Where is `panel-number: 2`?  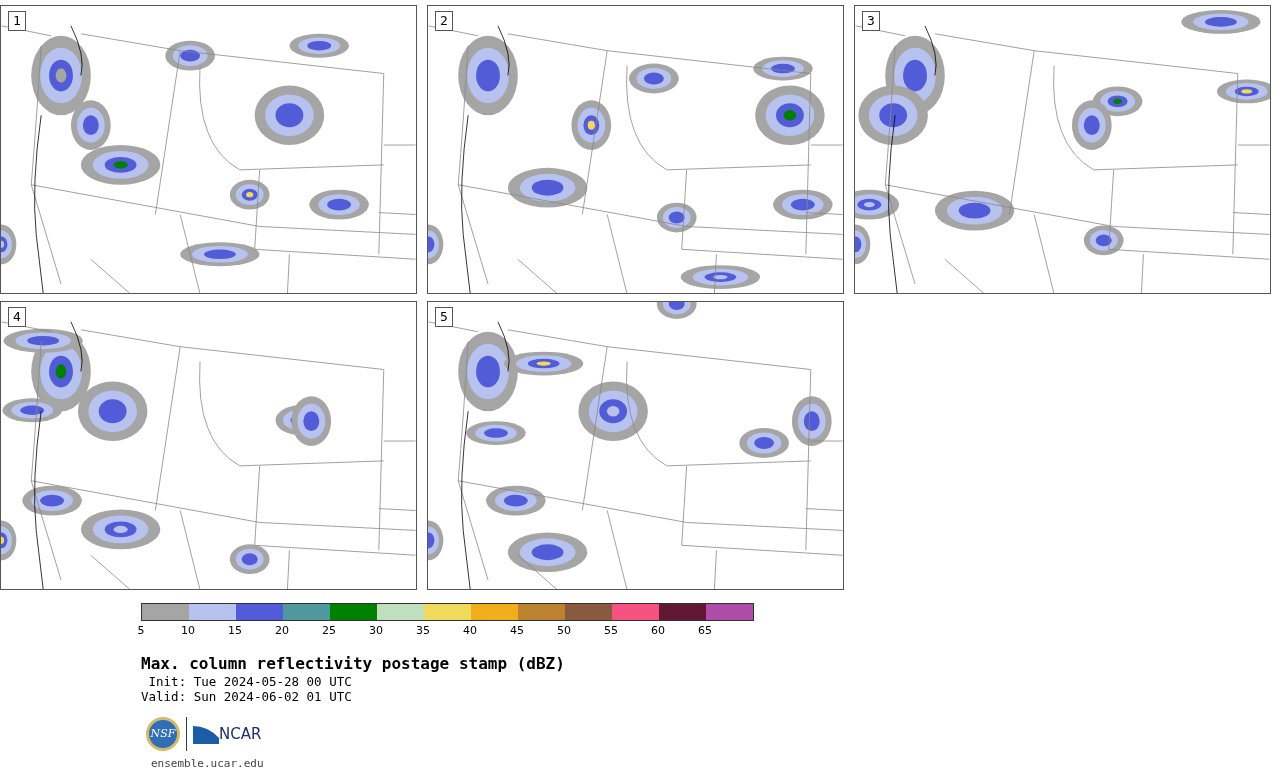
panel-number: 2 is located at coordinates (444, 21).